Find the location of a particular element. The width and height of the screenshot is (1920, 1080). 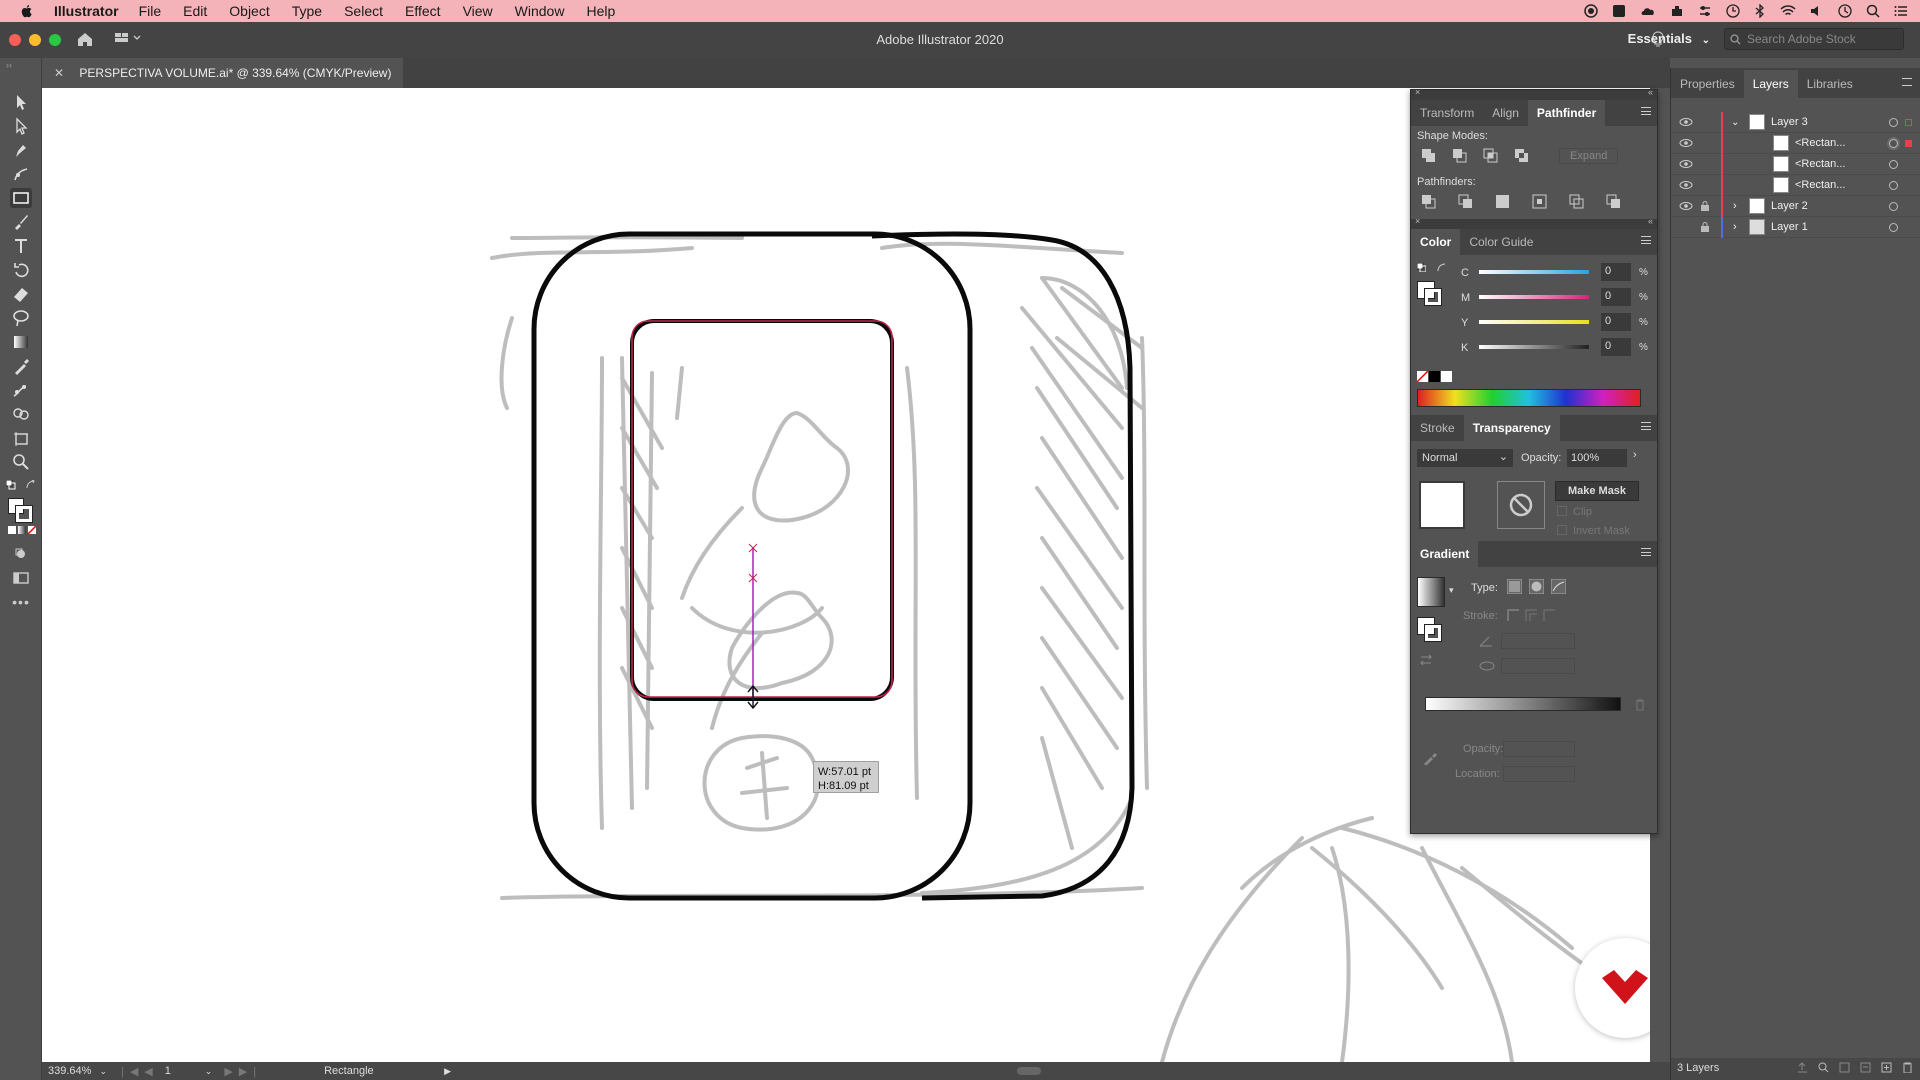

stroke-swatch is located at coordinates (24, 514).